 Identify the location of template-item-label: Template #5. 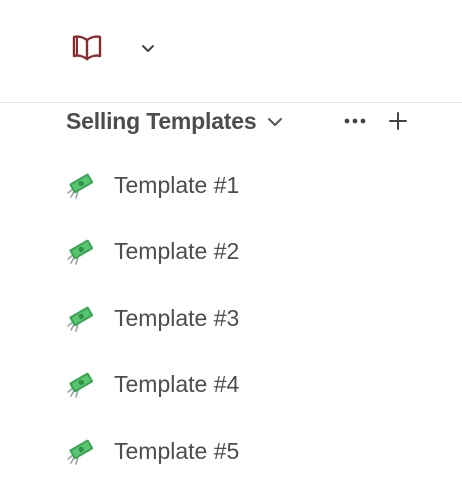
(177, 450).